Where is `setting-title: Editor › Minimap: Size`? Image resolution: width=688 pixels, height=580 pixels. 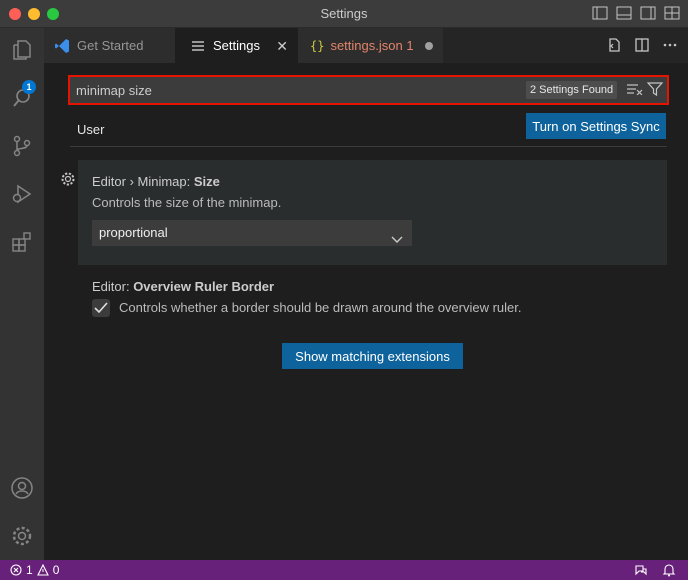
setting-title: Editor › Minimap: Size is located at coordinates (156, 181).